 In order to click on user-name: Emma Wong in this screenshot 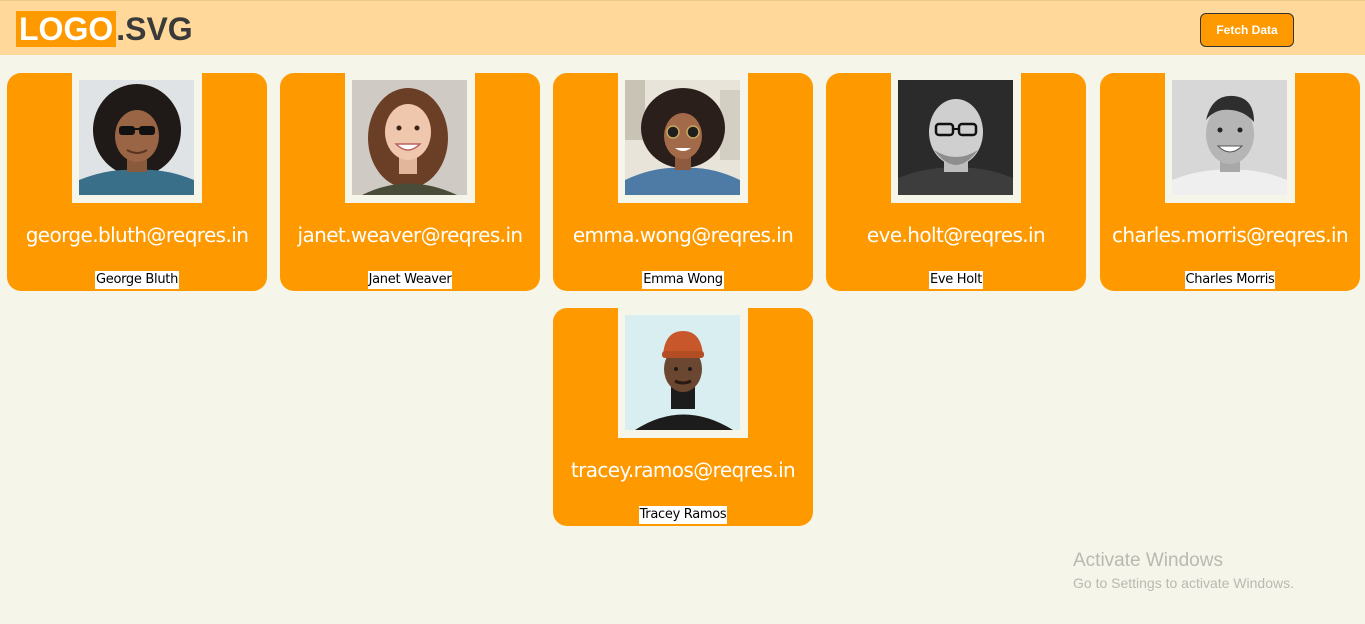, I will do `click(683, 280)`.